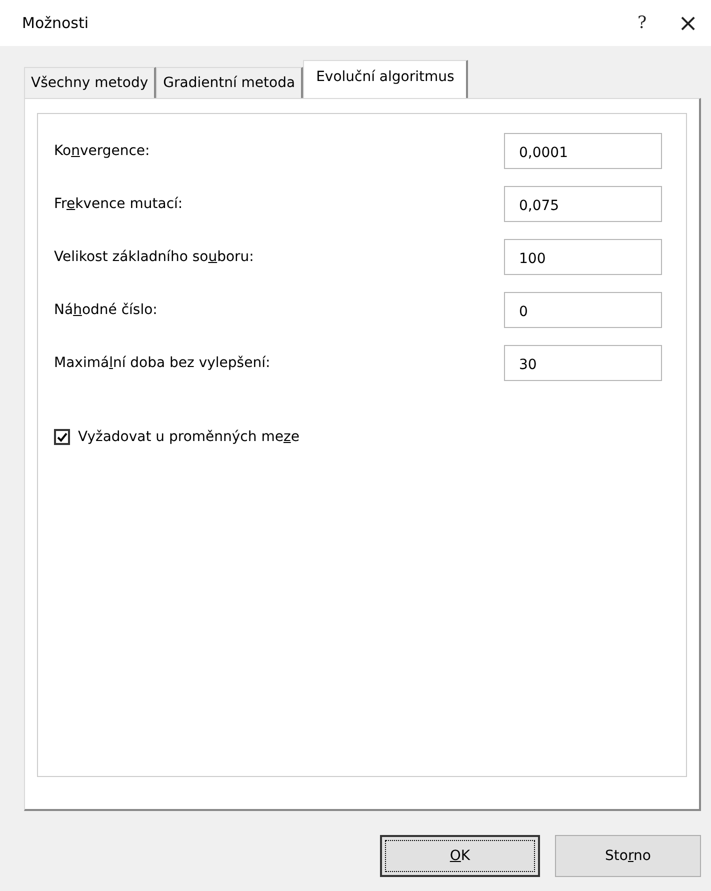  Describe the element at coordinates (102, 150) in the screenshot. I see `field-label: Konvergence:` at that location.